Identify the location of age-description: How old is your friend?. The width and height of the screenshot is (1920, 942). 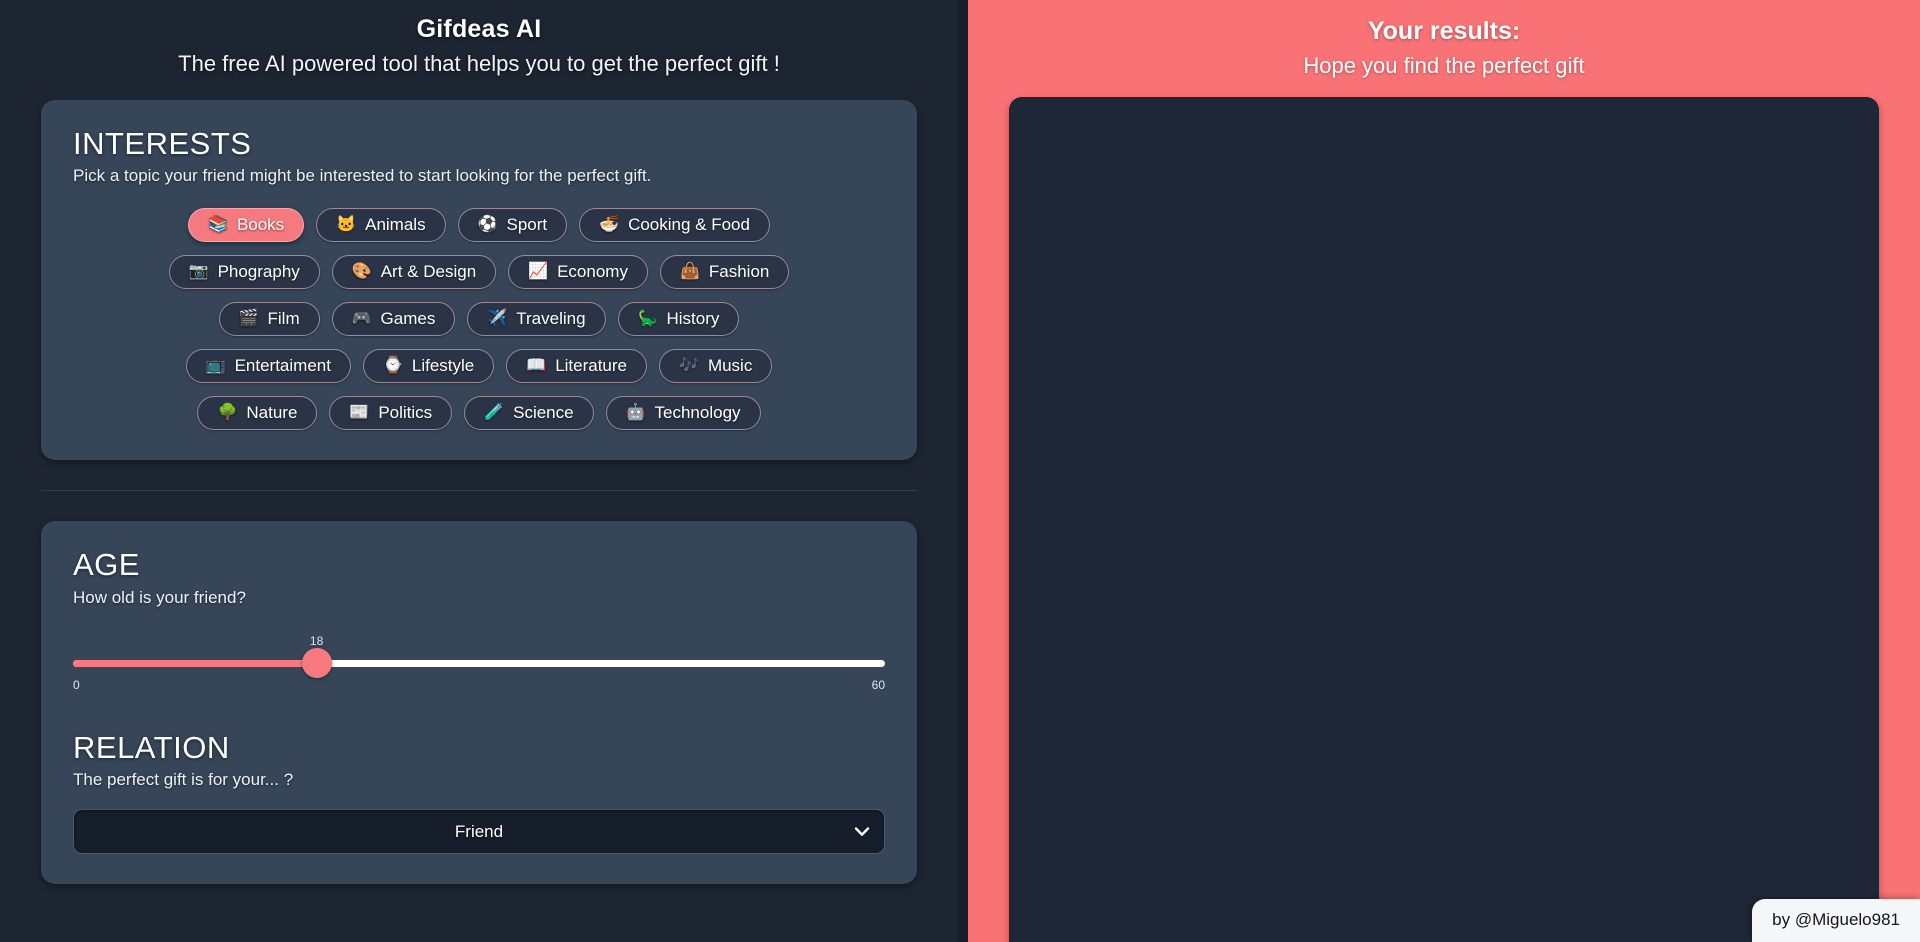
(159, 597).